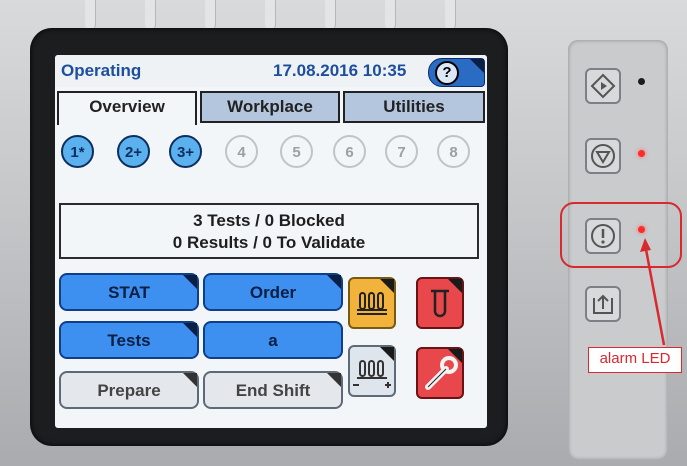 This screenshot has width=687, height=466. Describe the element at coordinates (653, 292) in the screenshot. I see `callout-arrow` at that location.